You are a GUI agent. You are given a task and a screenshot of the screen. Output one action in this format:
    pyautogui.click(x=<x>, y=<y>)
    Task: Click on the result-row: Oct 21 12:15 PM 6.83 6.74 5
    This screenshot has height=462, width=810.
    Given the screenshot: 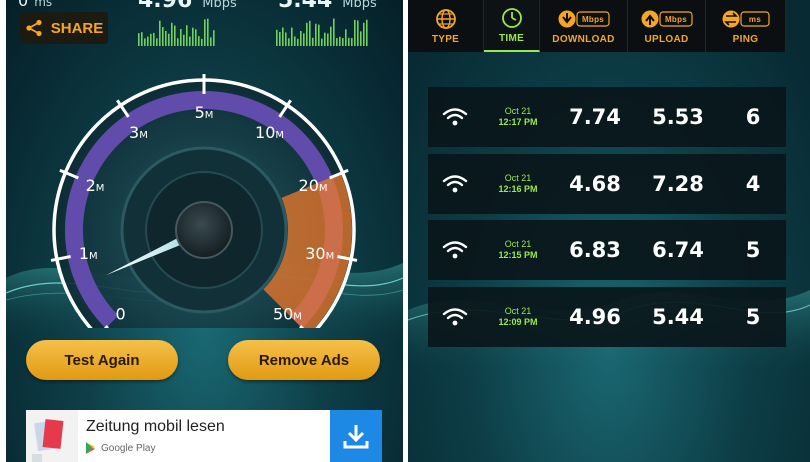 What is the action you would take?
    pyautogui.click(x=607, y=250)
    